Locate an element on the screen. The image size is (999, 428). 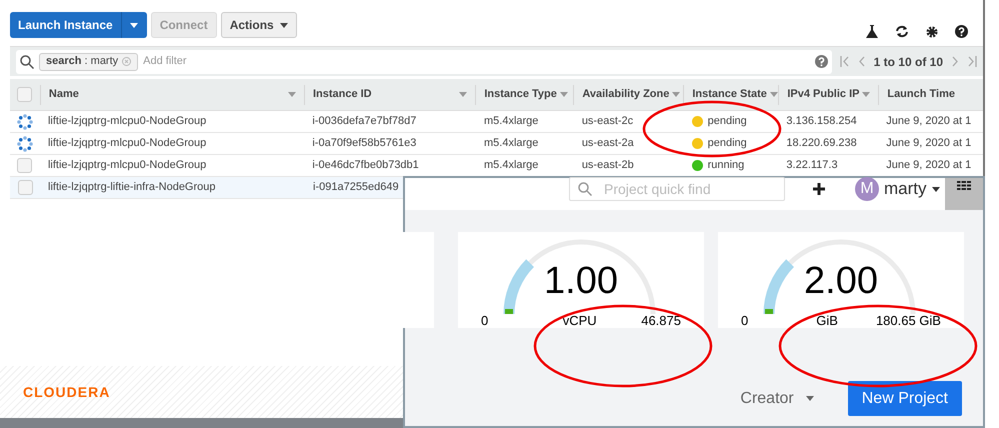
previous-page-icon is located at coordinates (861, 61).